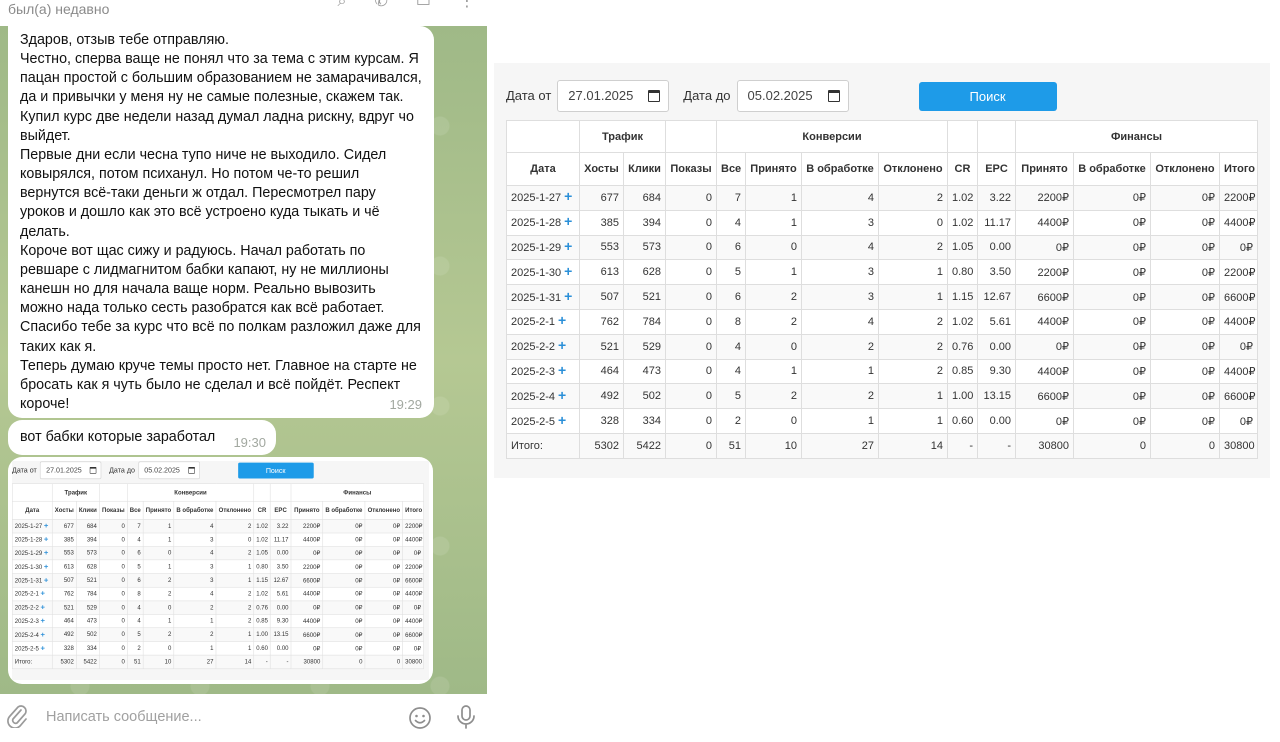 This screenshot has height=742, width=1280. What do you see at coordinates (962, 396) in the screenshot?
I see `table-cell: 1.00` at bounding box center [962, 396].